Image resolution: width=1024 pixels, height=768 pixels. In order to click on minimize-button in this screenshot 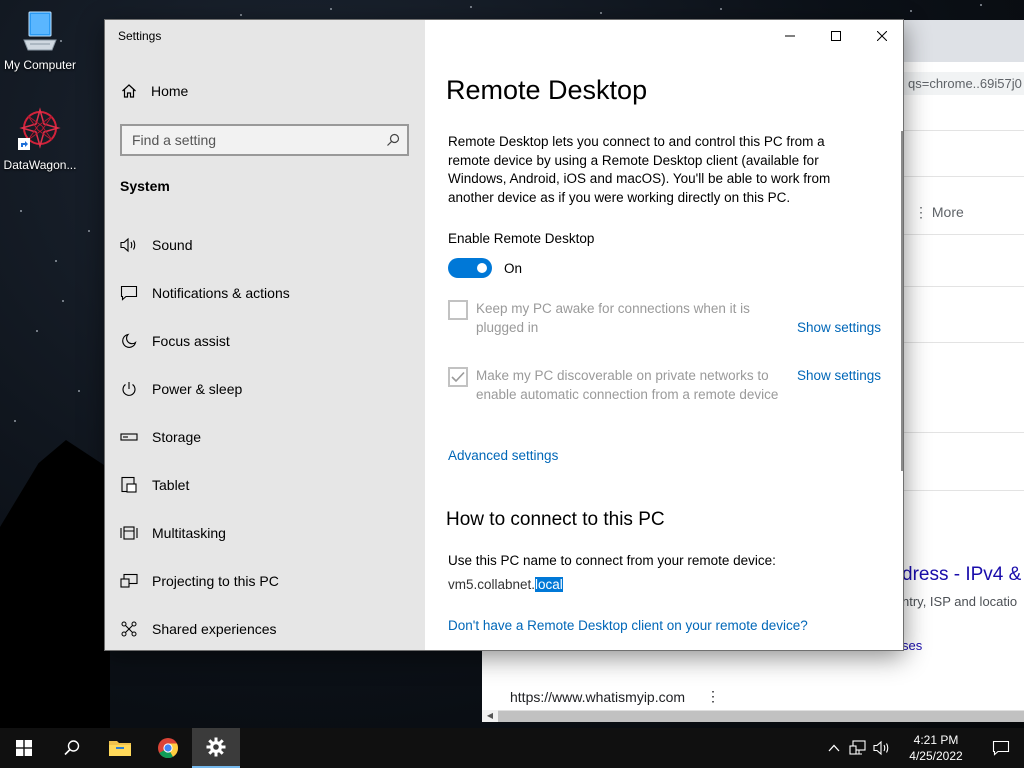, I will do `click(790, 36)`.